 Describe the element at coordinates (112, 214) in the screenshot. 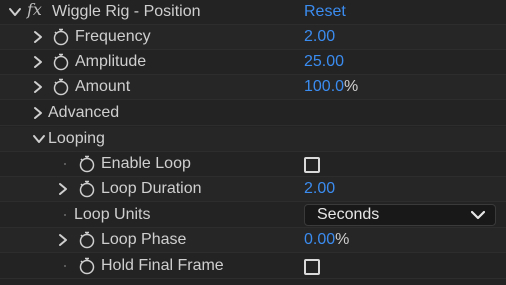

I see `property-label-loop-units: Loop Units` at that location.